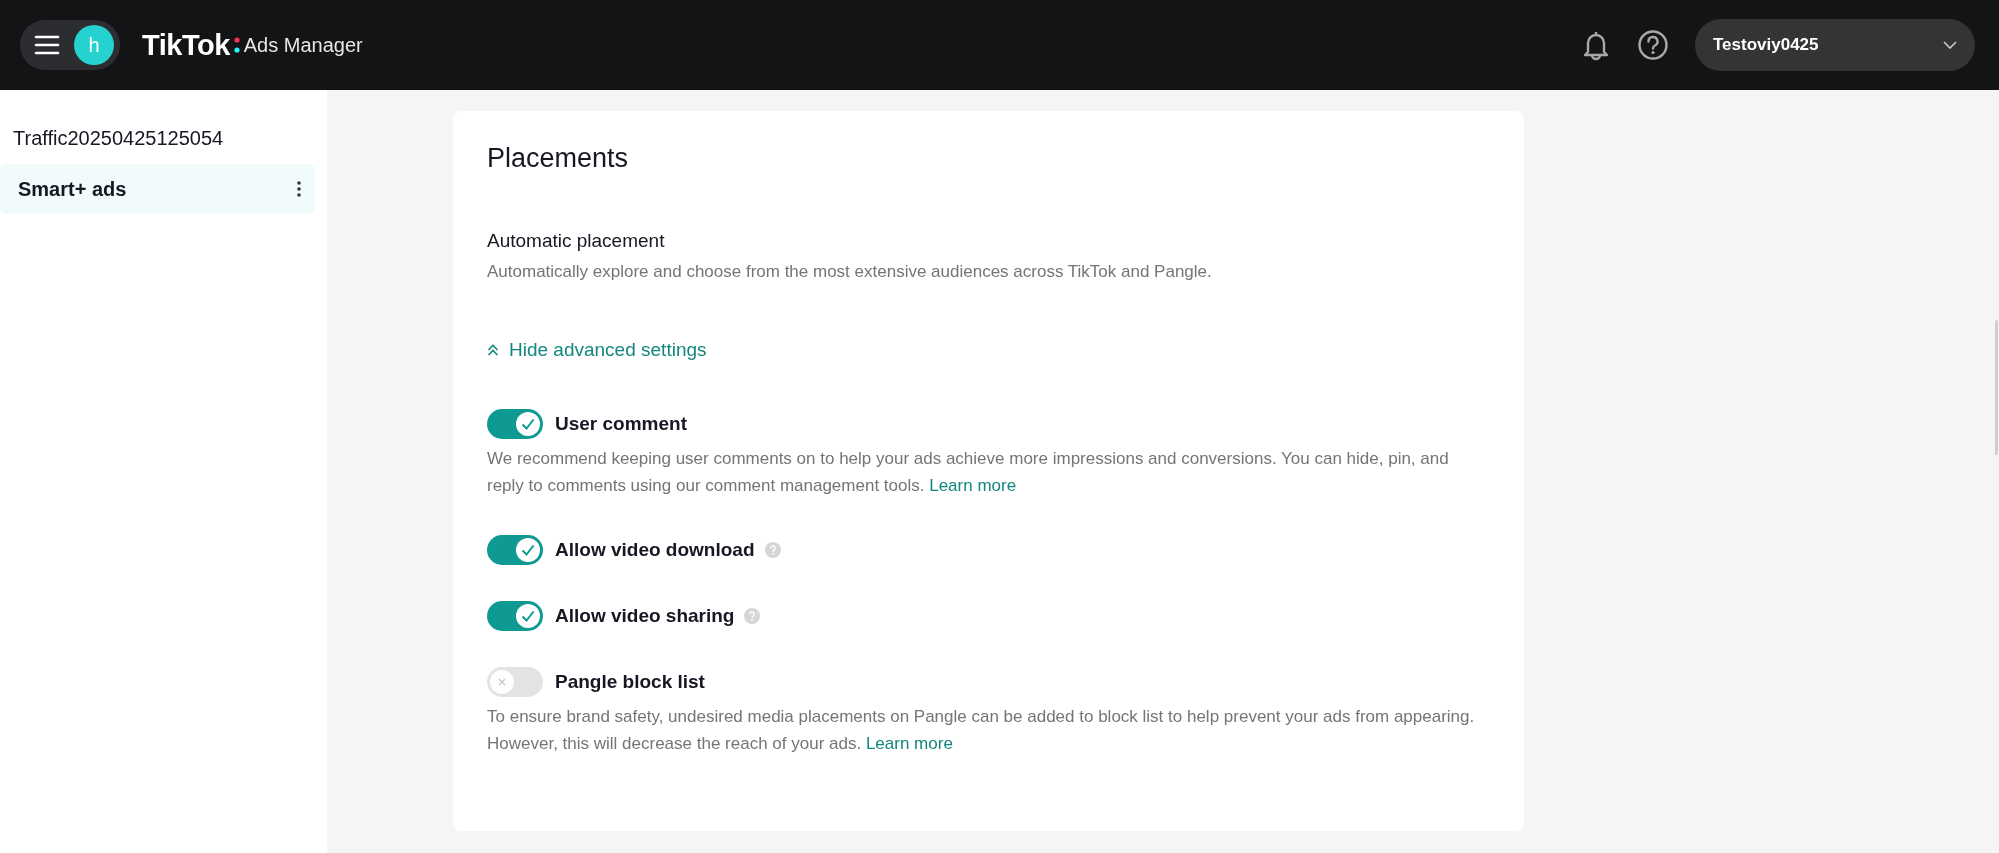 Image resolution: width=1999 pixels, height=853 pixels. Describe the element at coordinates (186, 45) in the screenshot. I see `brand-logo: TikTok` at that location.